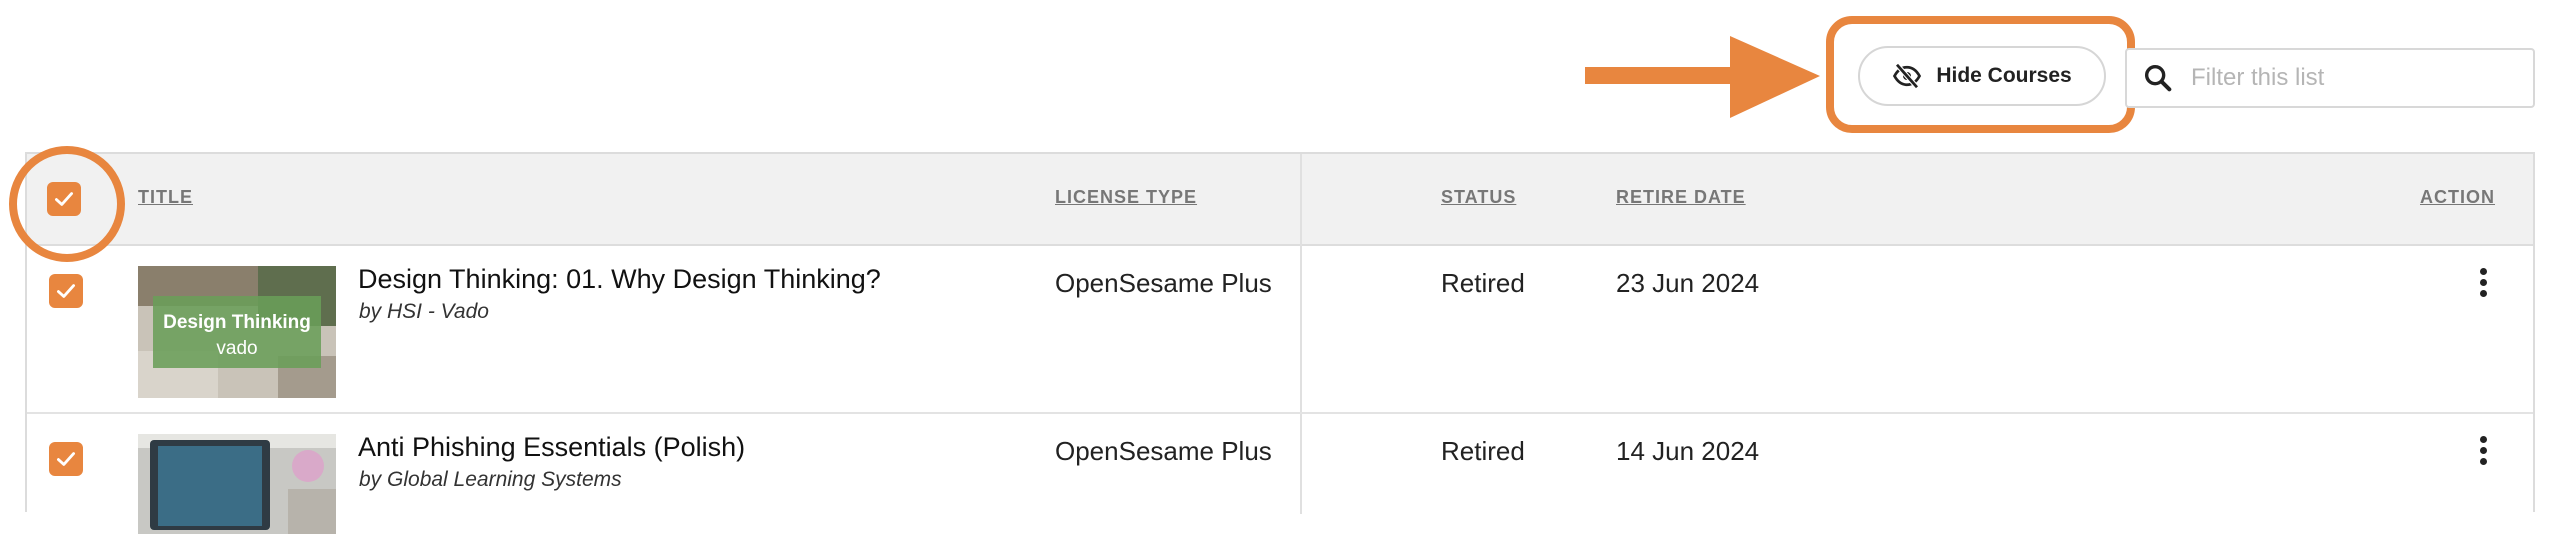 This screenshot has height=534, width=2555. Describe the element at coordinates (1126, 197) in the screenshot. I see `column-header-license-type: LICENSE TYPE` at that location.